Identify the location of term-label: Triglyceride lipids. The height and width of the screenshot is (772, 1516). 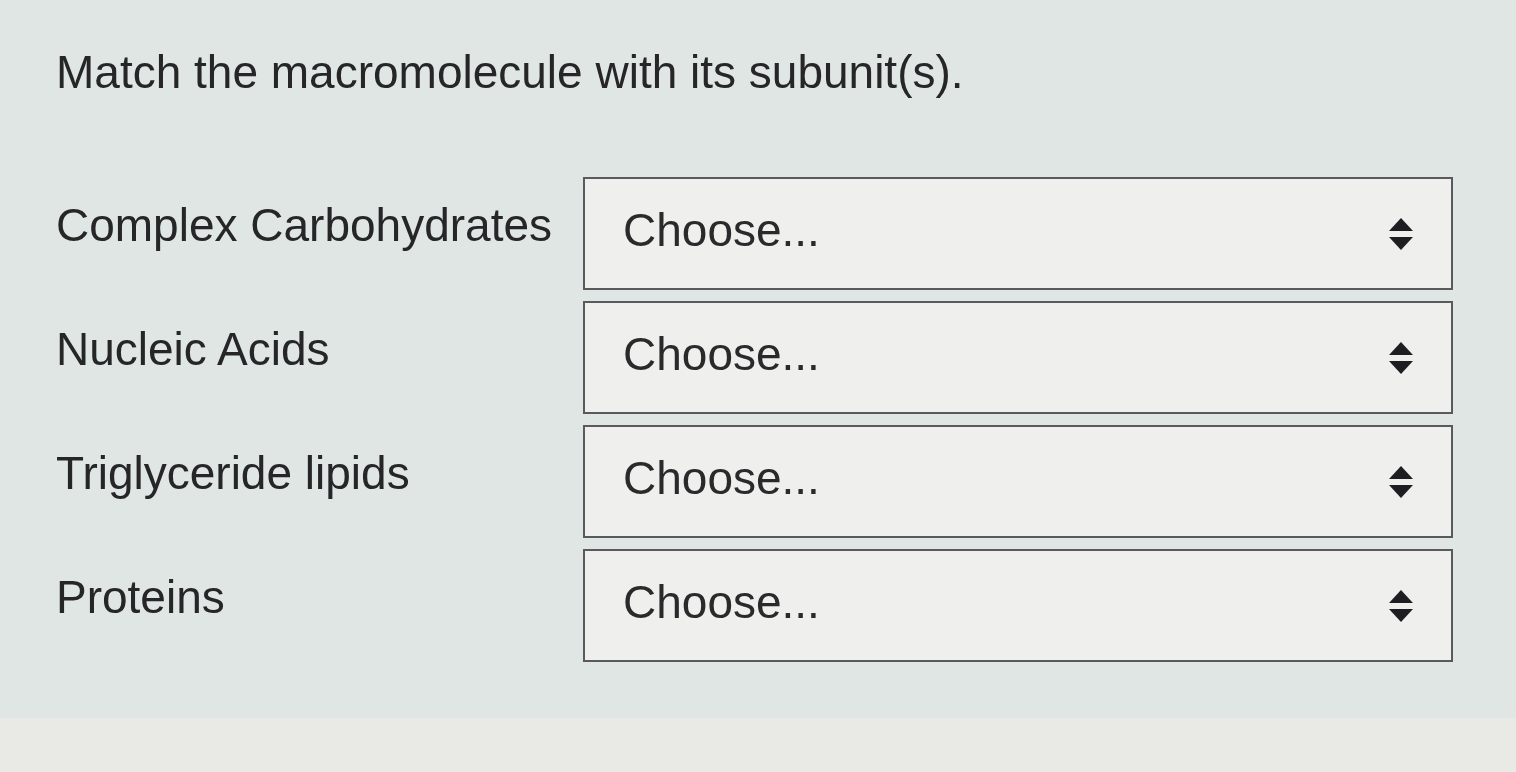
(233, 473).